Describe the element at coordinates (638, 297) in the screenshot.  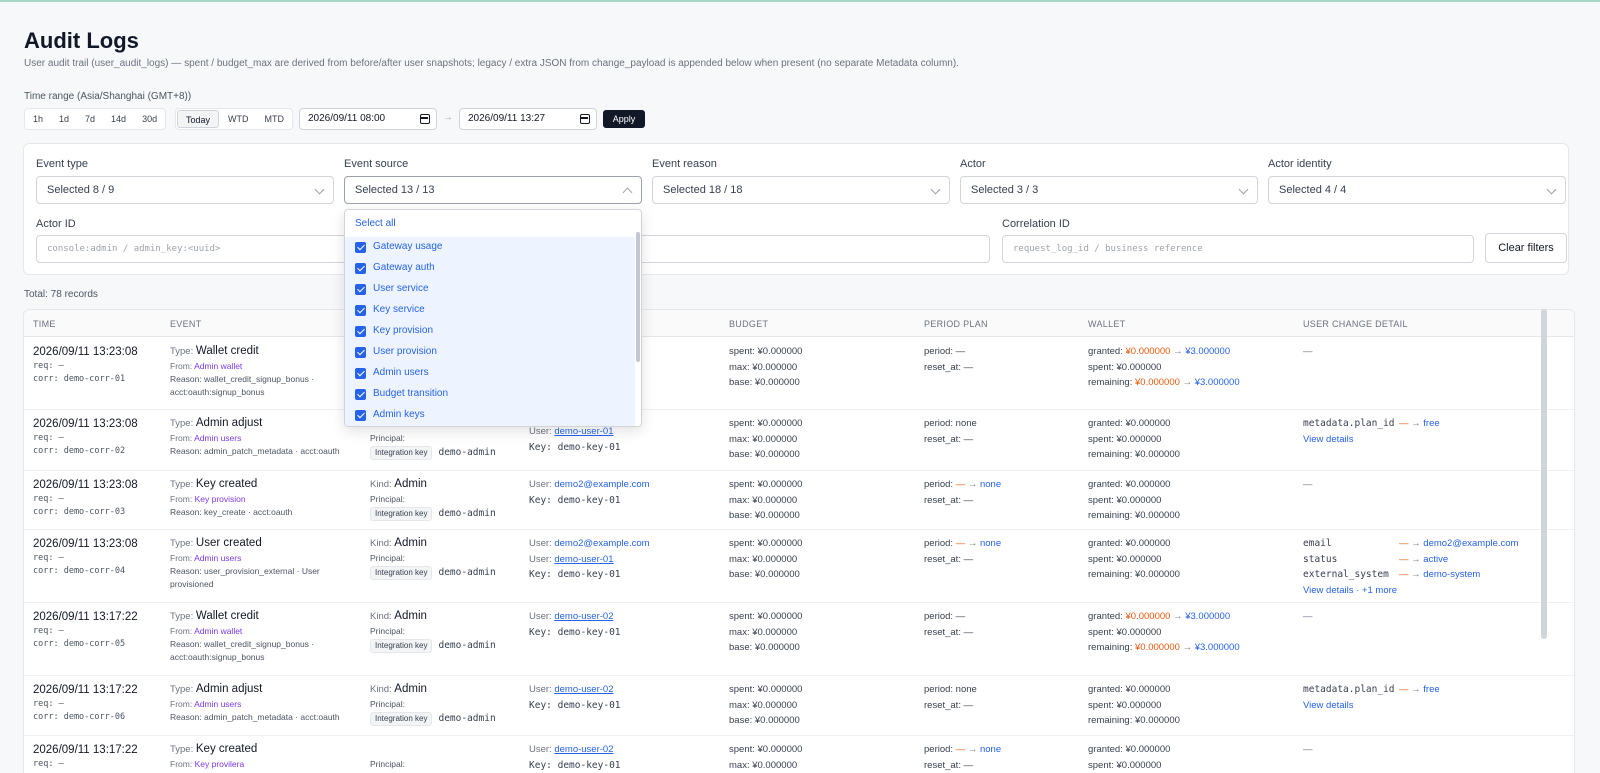
I see `dropdown-scrollbar` at that location.